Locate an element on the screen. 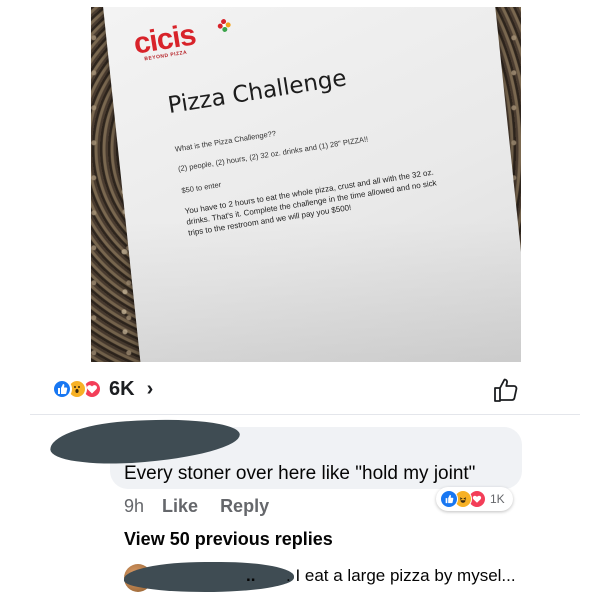  thumbs-up-outline-icon is located at coordinates (506, 390).